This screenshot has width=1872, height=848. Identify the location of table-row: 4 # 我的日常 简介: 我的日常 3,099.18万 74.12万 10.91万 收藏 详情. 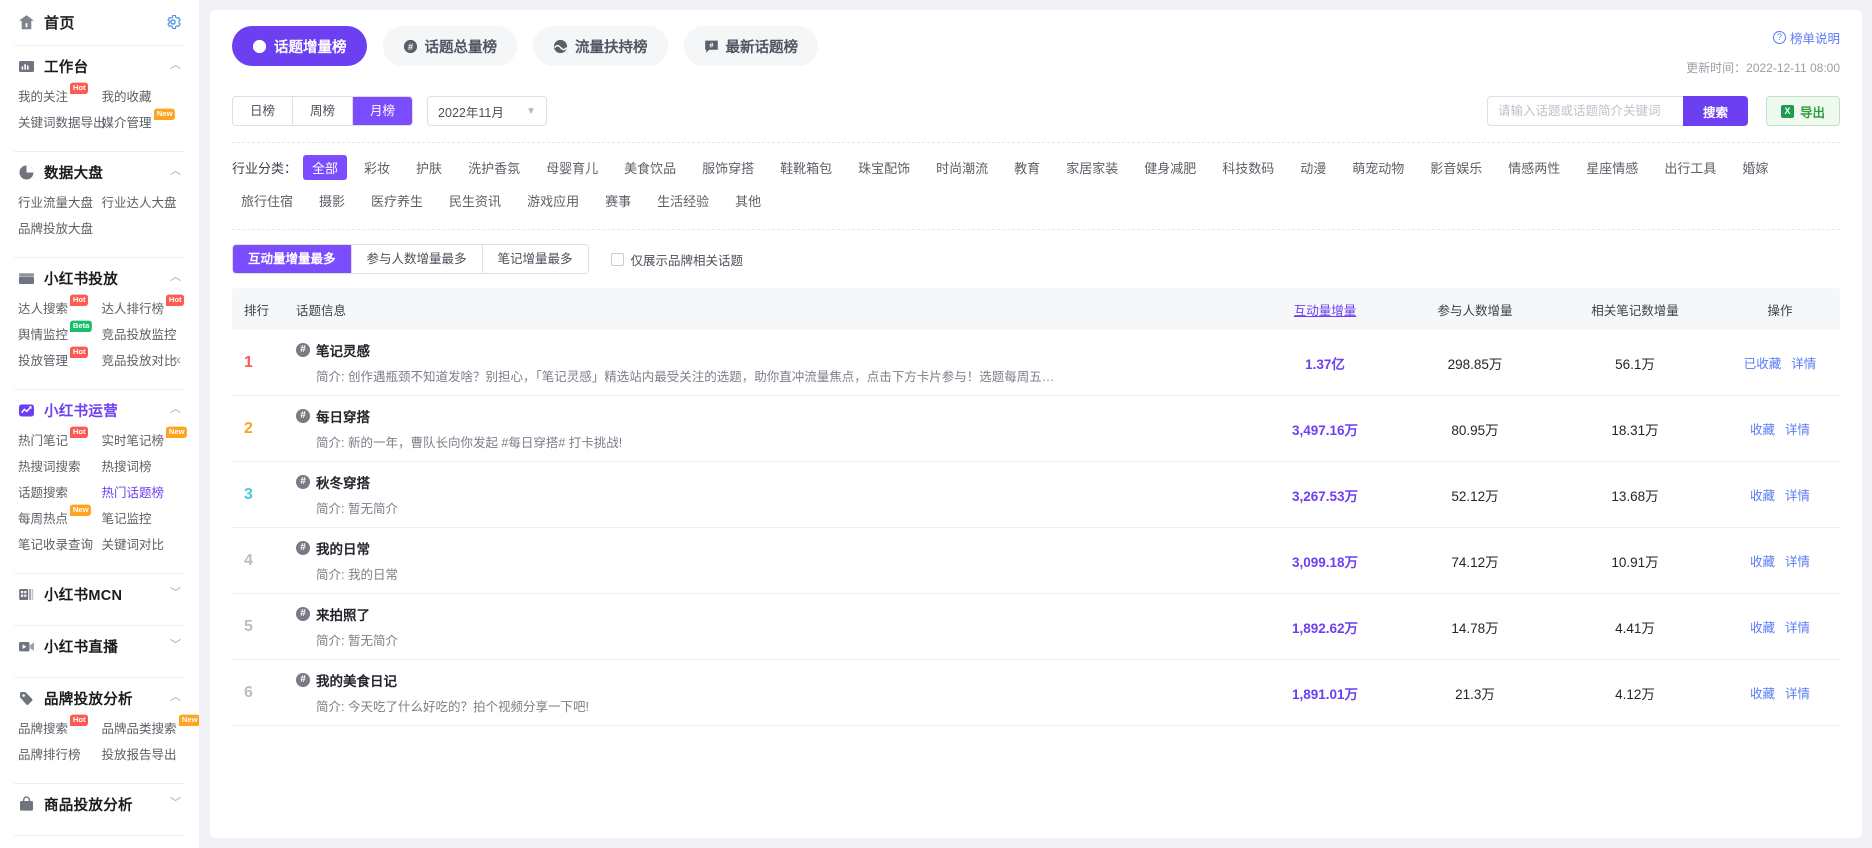
(1036, 561).